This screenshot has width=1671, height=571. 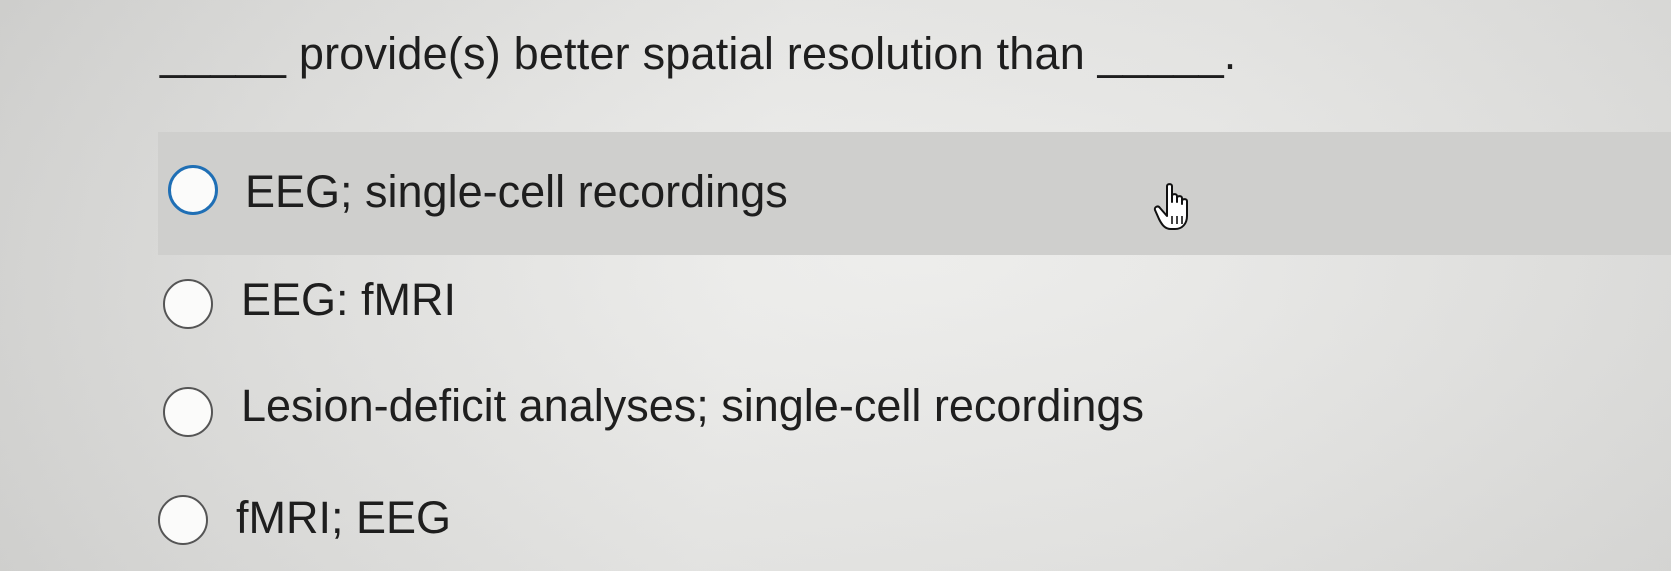 I want to click on option-2-label: EEG: fMRI, so click(x=348, y=300).